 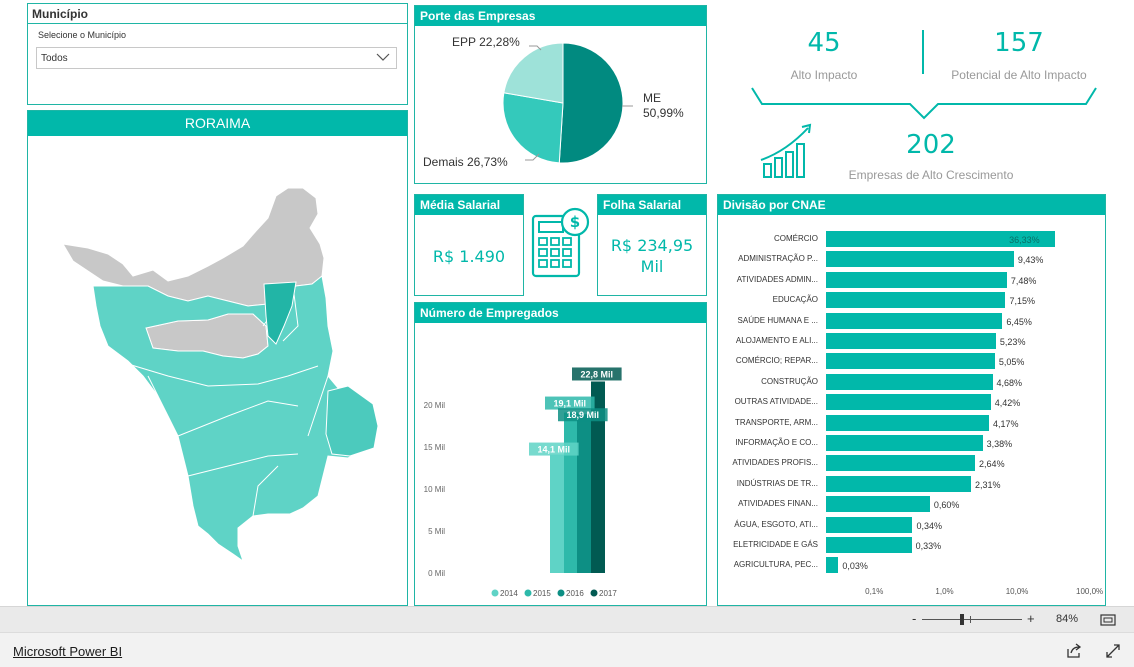 What do you see at coordinates (608, 593) in the screenshot?
I see `legend-label: 2017` at bounding box center [608, 593].